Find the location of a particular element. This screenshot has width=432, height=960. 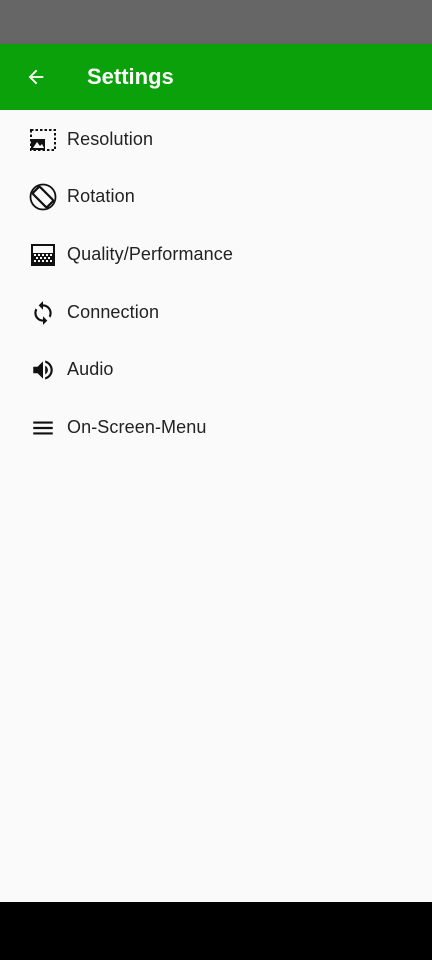

volume-icon is located at coordinates (43, 370).